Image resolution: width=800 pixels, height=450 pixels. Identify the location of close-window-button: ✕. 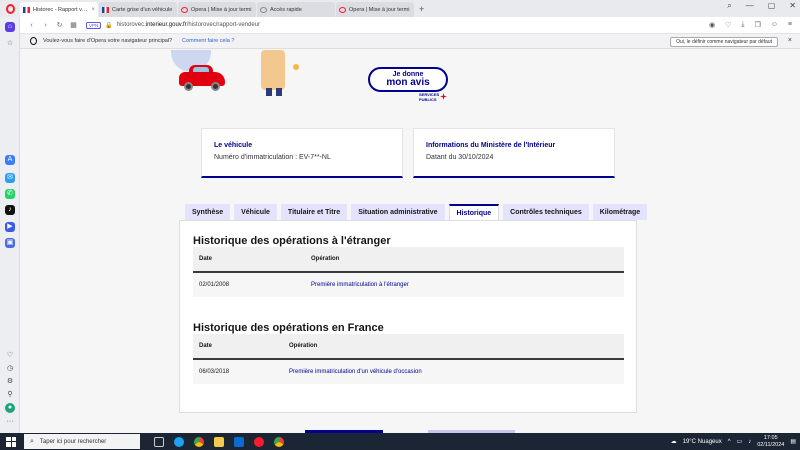
(792, 6).